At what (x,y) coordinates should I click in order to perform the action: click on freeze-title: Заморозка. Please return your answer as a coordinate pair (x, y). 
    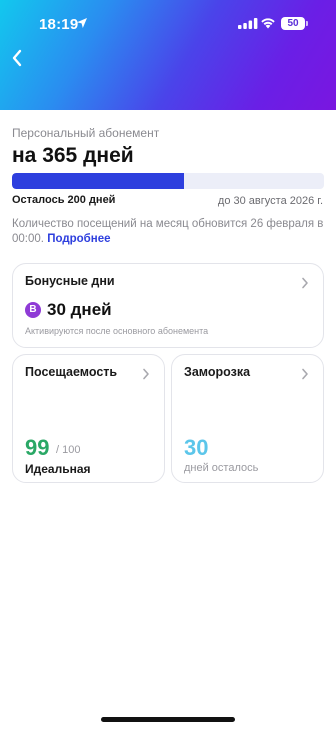
    Looking at the image, I should click on (217, 372).